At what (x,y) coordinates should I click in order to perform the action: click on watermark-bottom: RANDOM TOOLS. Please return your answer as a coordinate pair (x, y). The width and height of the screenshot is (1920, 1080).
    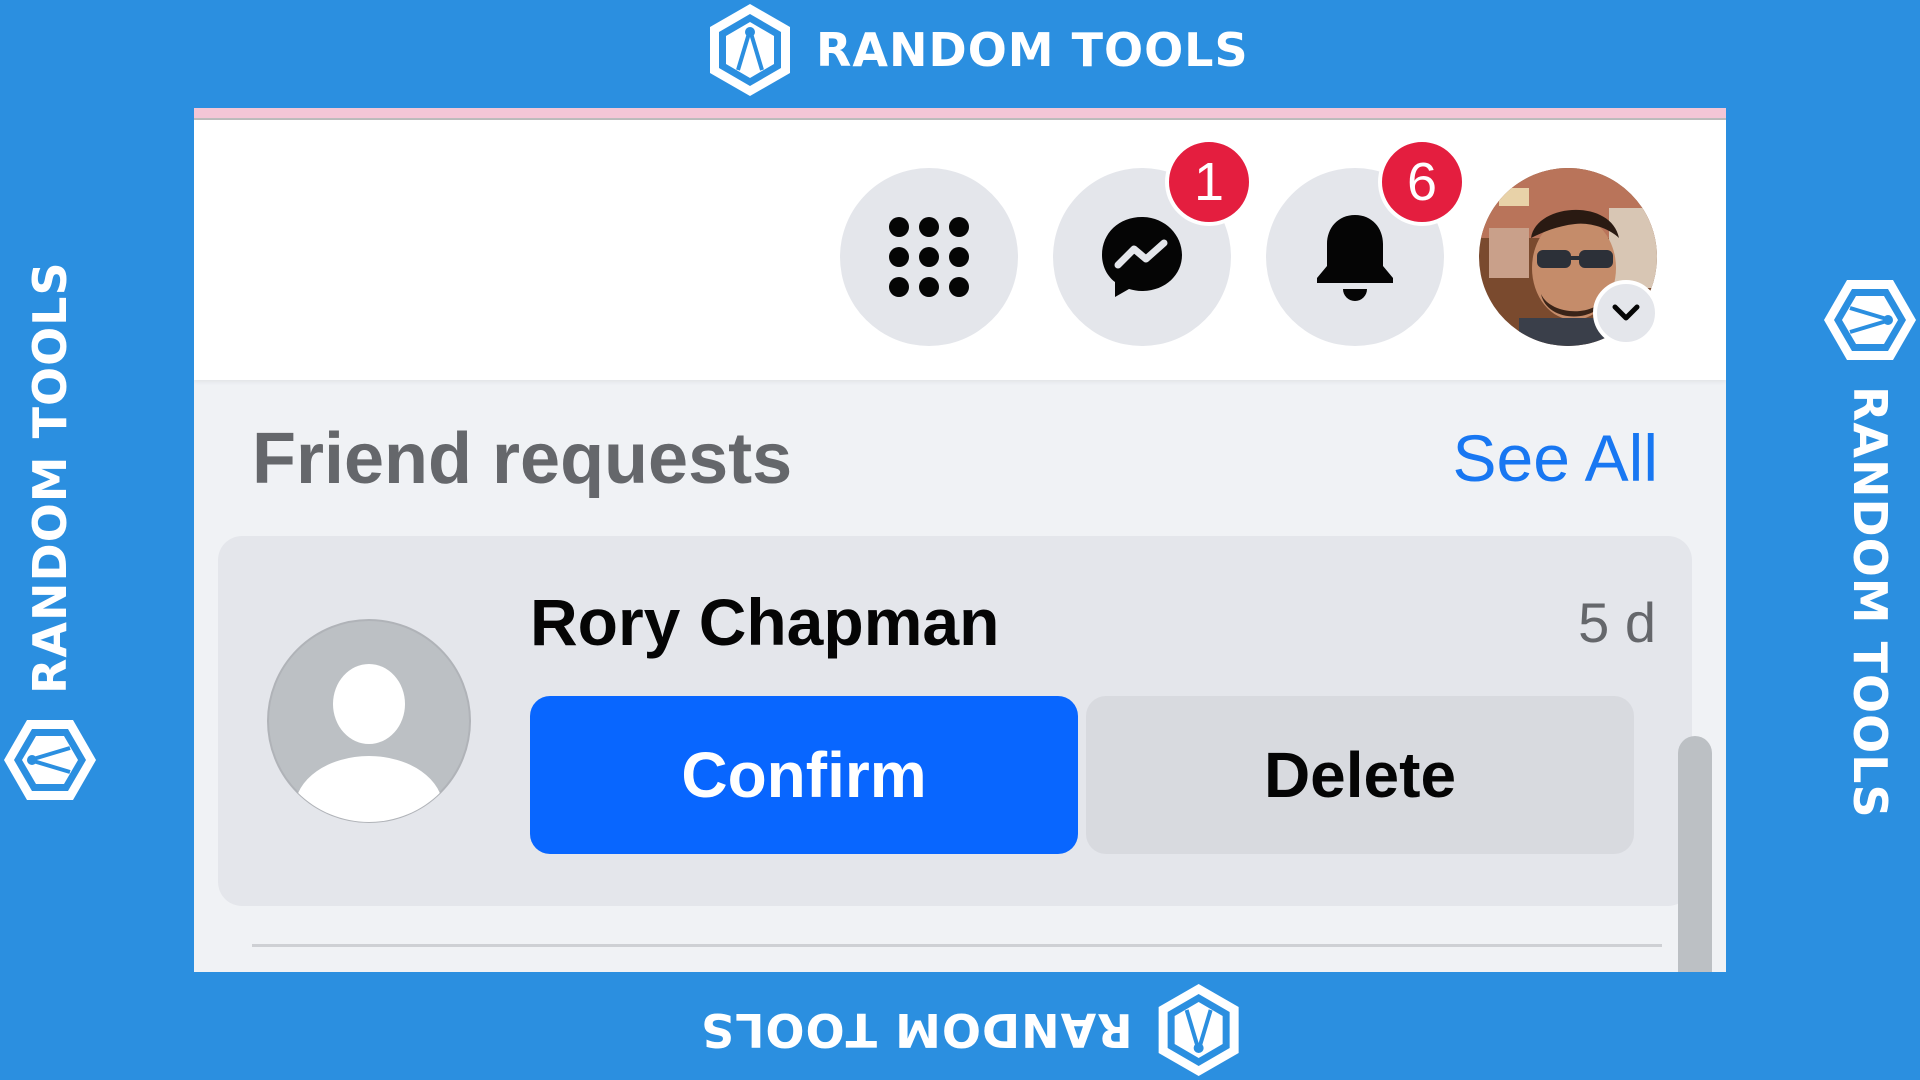
    Looking at the image, I should click on (974, 1030).